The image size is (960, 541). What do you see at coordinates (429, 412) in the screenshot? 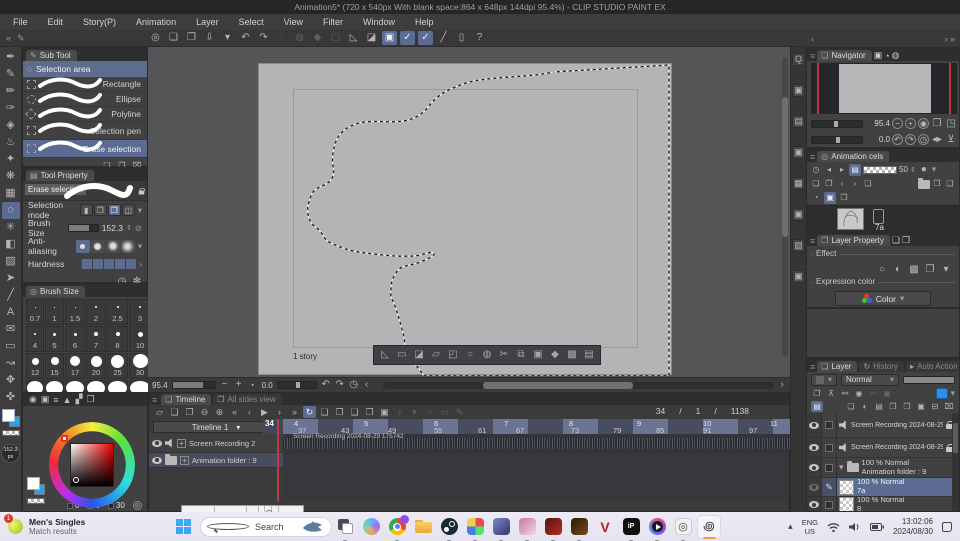
I see `timeline-toolbar-icon: ◔` at bounding box center [429, 412].